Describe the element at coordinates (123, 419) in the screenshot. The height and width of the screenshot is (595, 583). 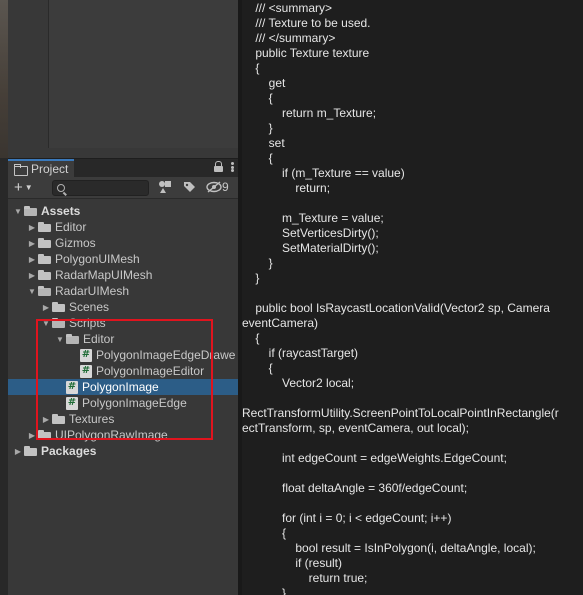
I see `folder-item: ▶ Textures` at that location.